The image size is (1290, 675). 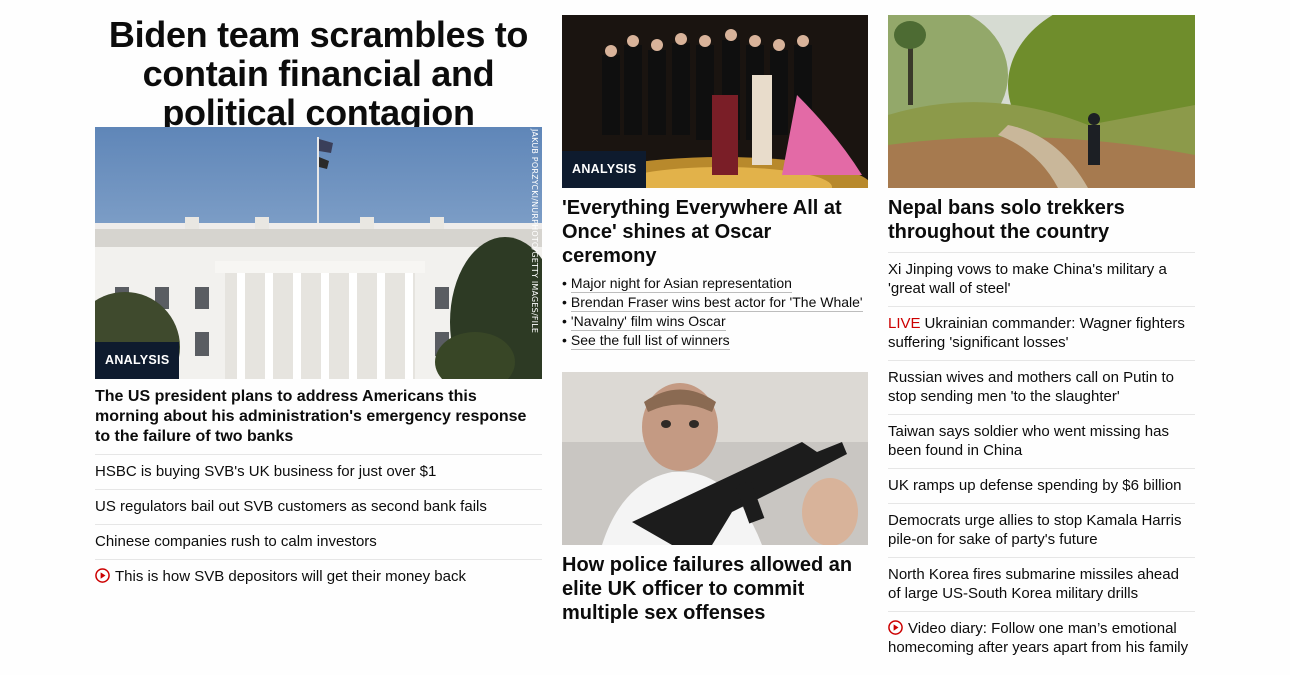 I want to click on nepal-image, so click(x=1041, y=101).